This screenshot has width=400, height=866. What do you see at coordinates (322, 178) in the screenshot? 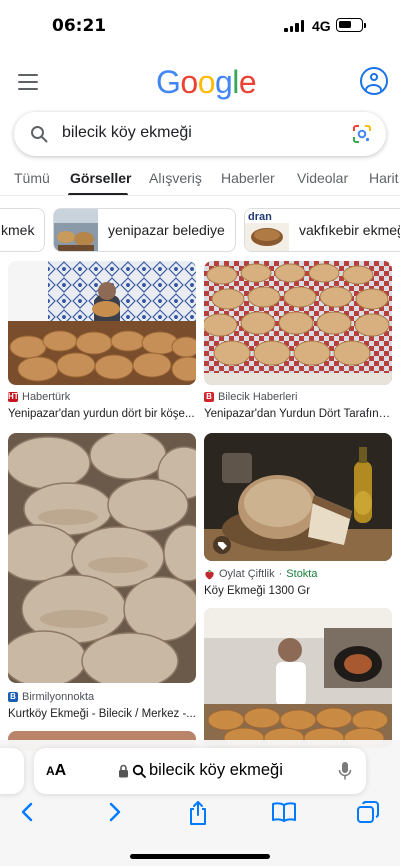
I see `tab-videos: Videolar` at bounding box center [322, 178].